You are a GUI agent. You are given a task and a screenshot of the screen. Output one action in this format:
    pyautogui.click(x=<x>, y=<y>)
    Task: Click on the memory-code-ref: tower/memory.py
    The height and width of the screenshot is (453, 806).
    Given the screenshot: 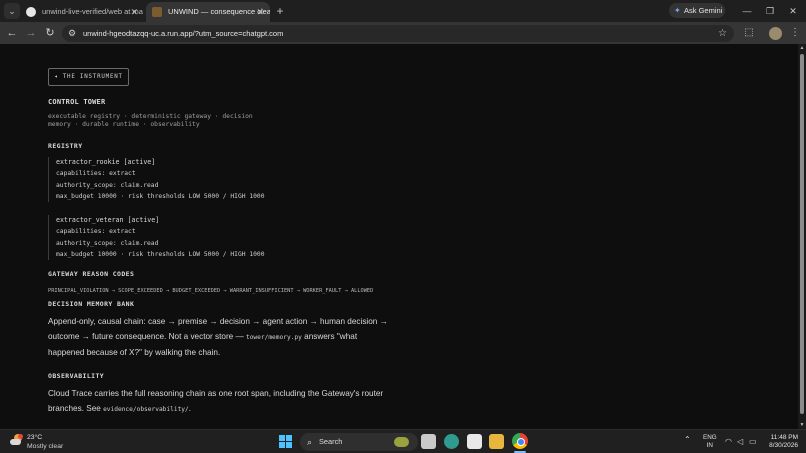 What is the action you would take?
    pyautogui.click(x=273, y=337)
    